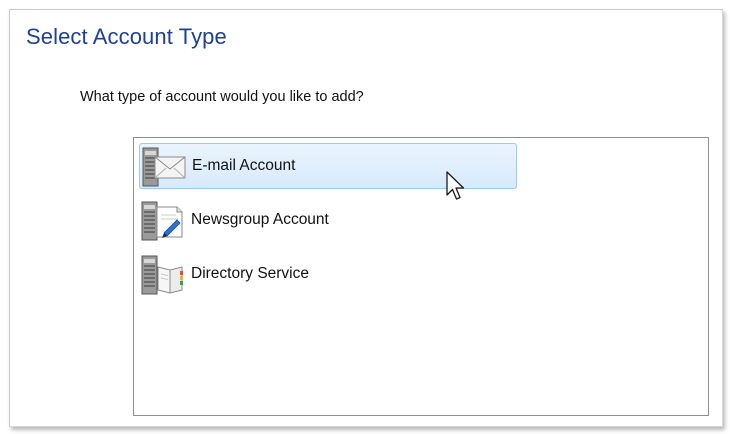  I want to click on list-item-label: Directory Service, so click(250, 273).